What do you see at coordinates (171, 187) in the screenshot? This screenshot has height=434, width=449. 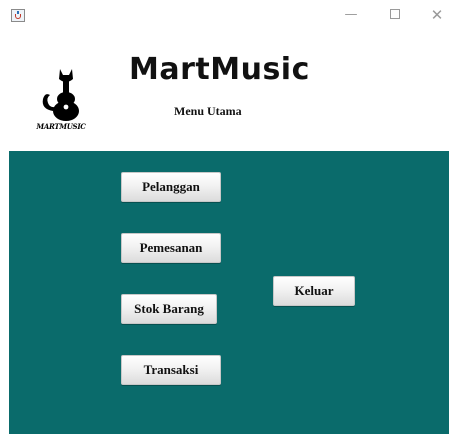 I see `pelanggan-button: Pelanggan` at bounding box center [171, 187].